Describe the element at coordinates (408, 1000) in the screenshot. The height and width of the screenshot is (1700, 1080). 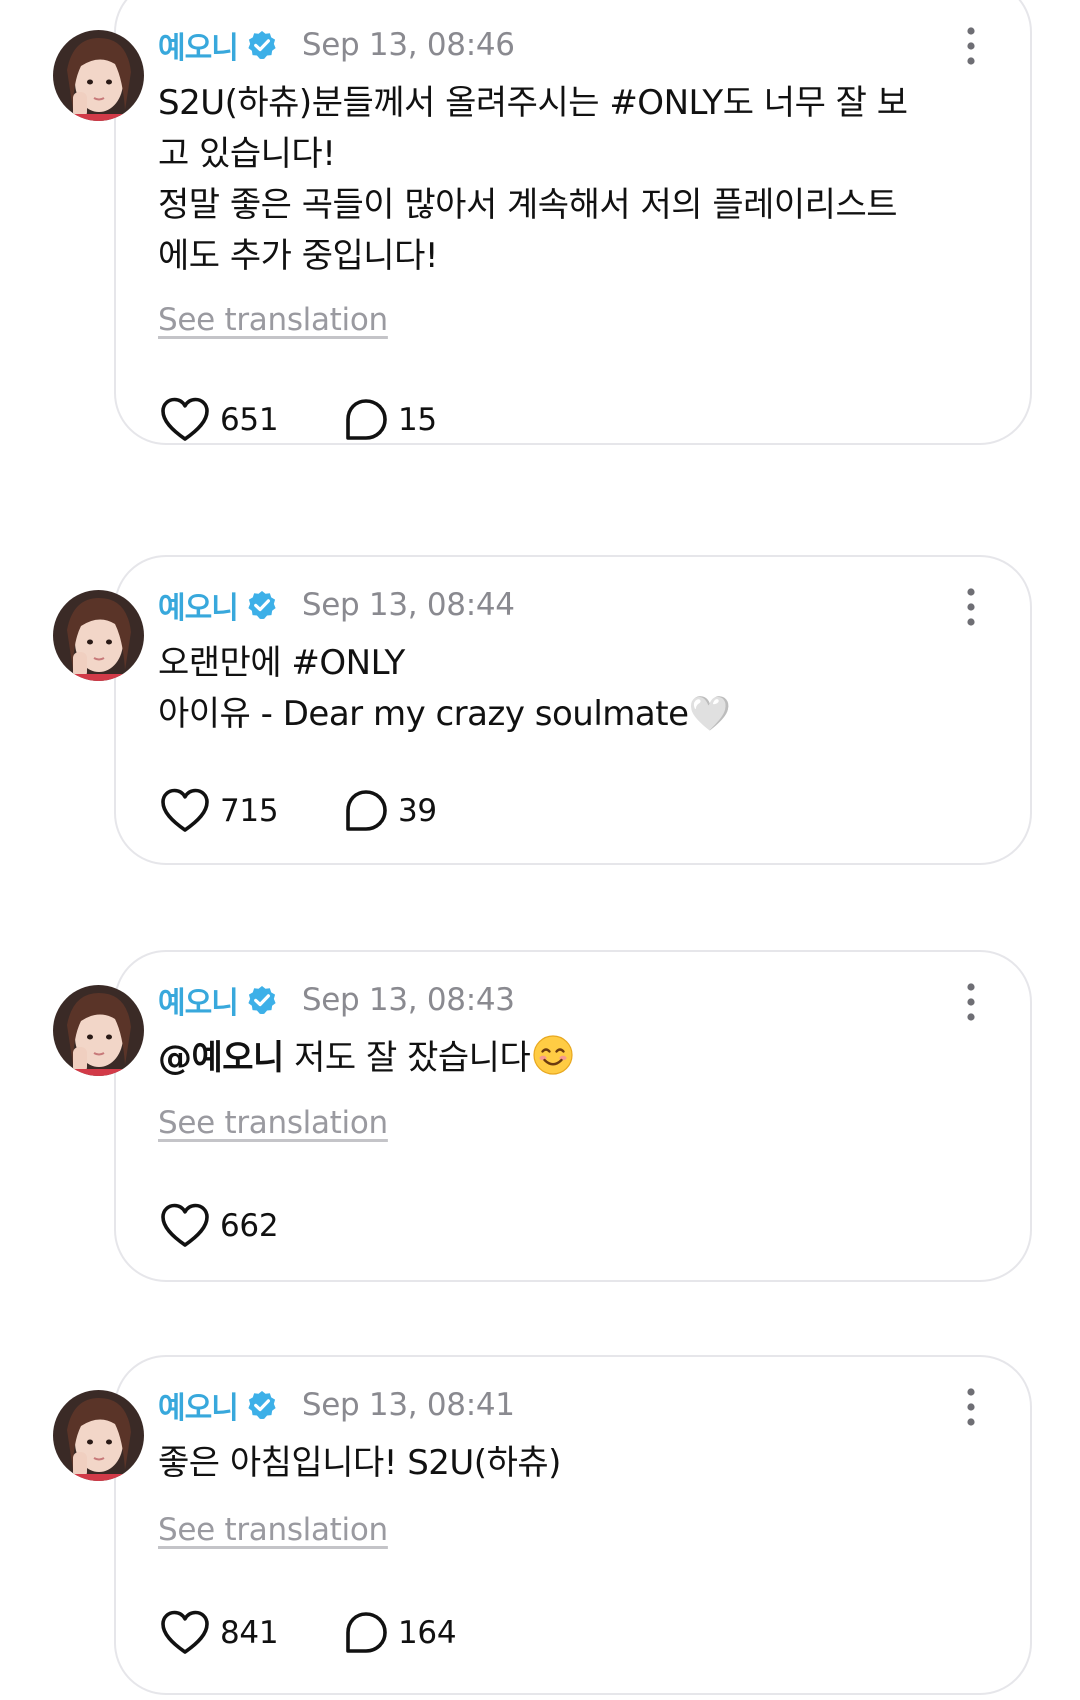
I see `timestamp: Sep 13, 08:43` at that location.